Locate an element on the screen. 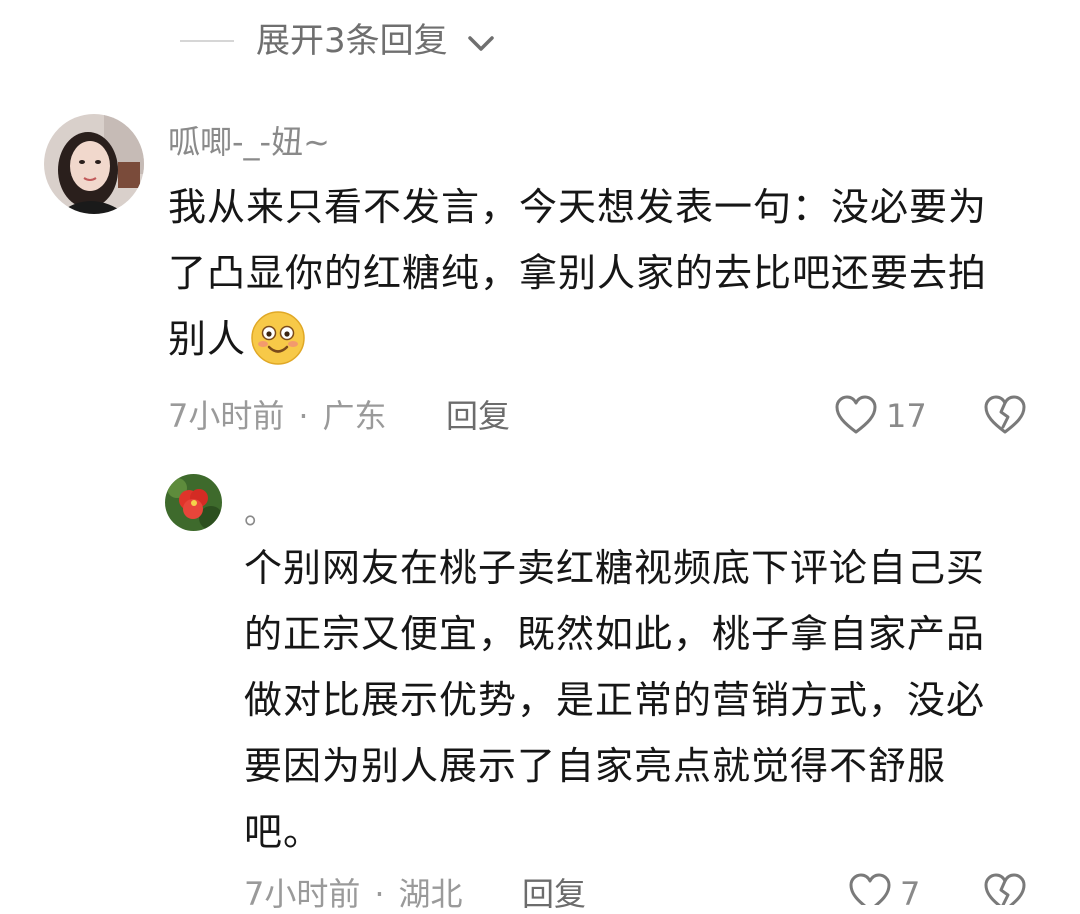 This screenshot has width=1080, height=914. comment-text-line: 别人 is located at coordinates (608, 339).